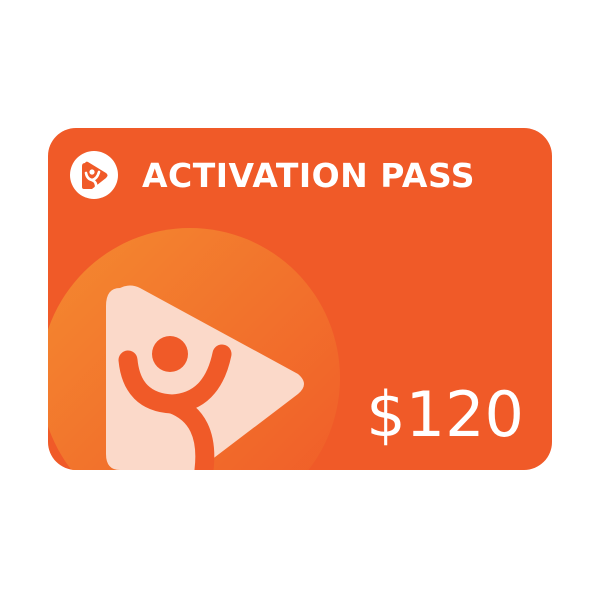  I want to click on header-logo-icon, so click(94, 175).